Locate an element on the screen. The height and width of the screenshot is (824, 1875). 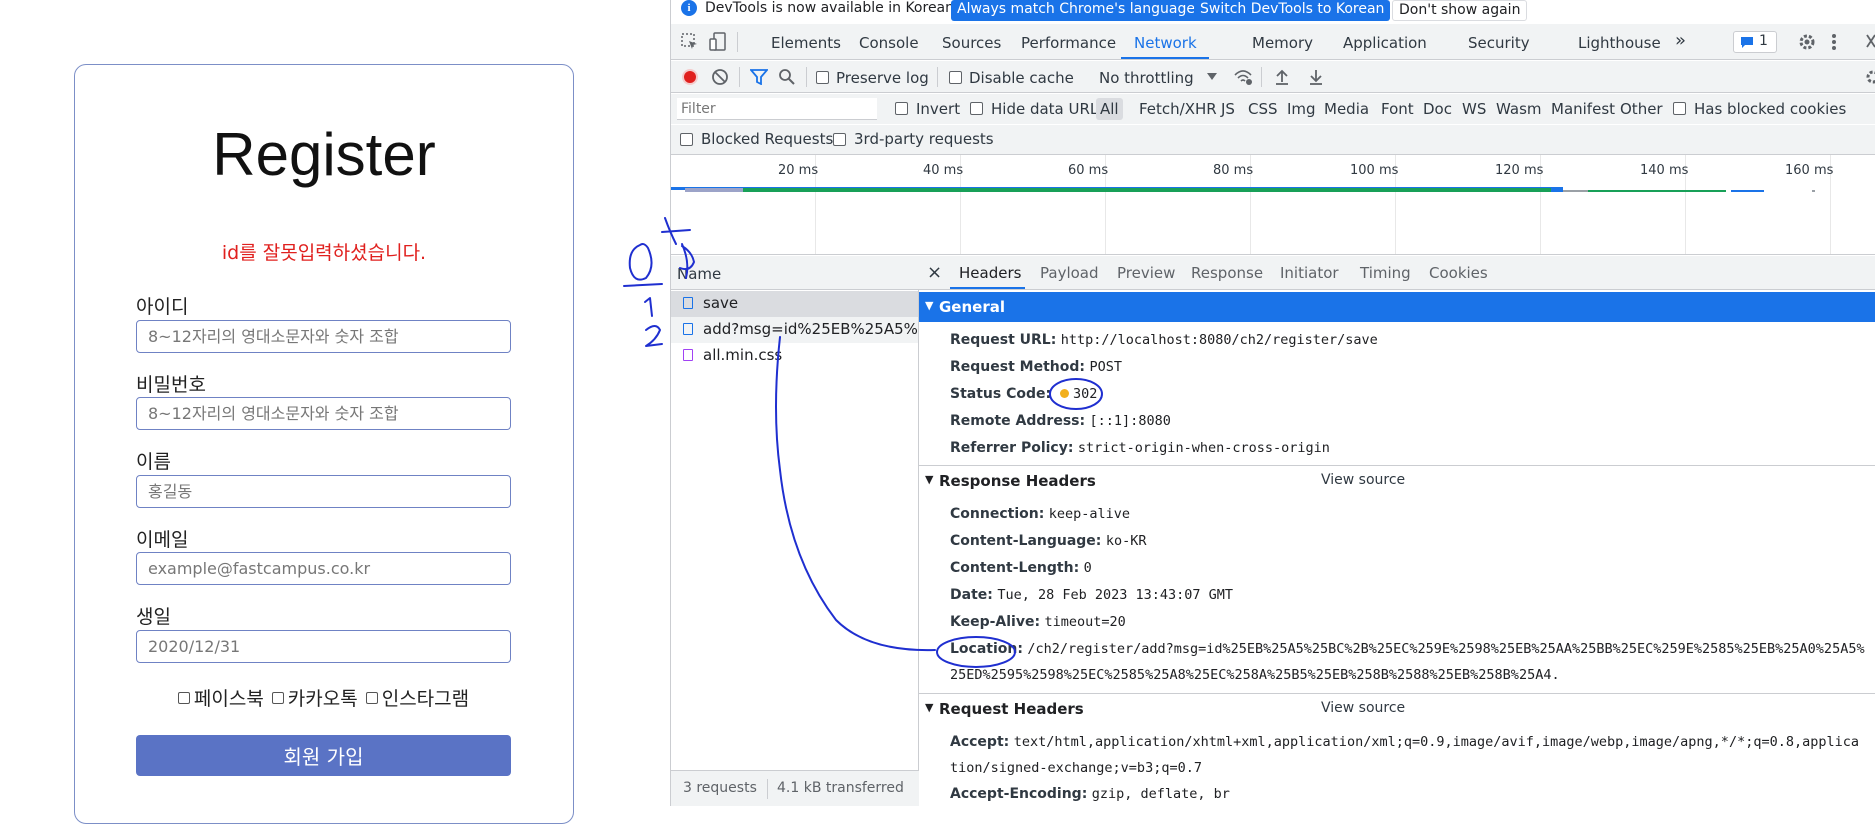
detail-tab-initiator: Initiator is located at coordinates (1309, 273).